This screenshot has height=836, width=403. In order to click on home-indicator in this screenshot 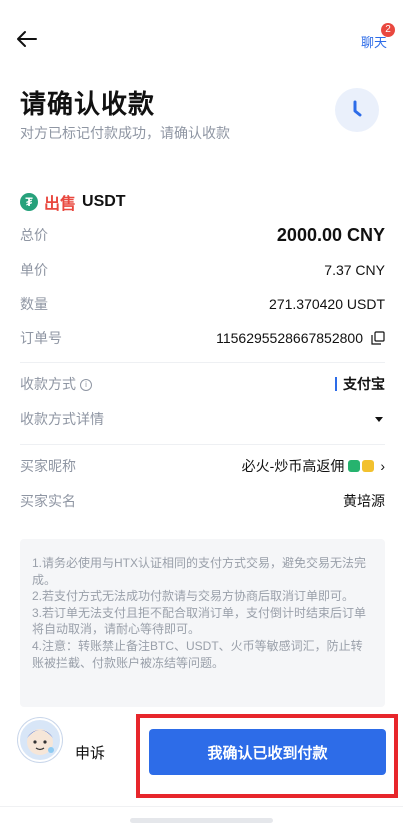, I will do `click(201, 820)`.